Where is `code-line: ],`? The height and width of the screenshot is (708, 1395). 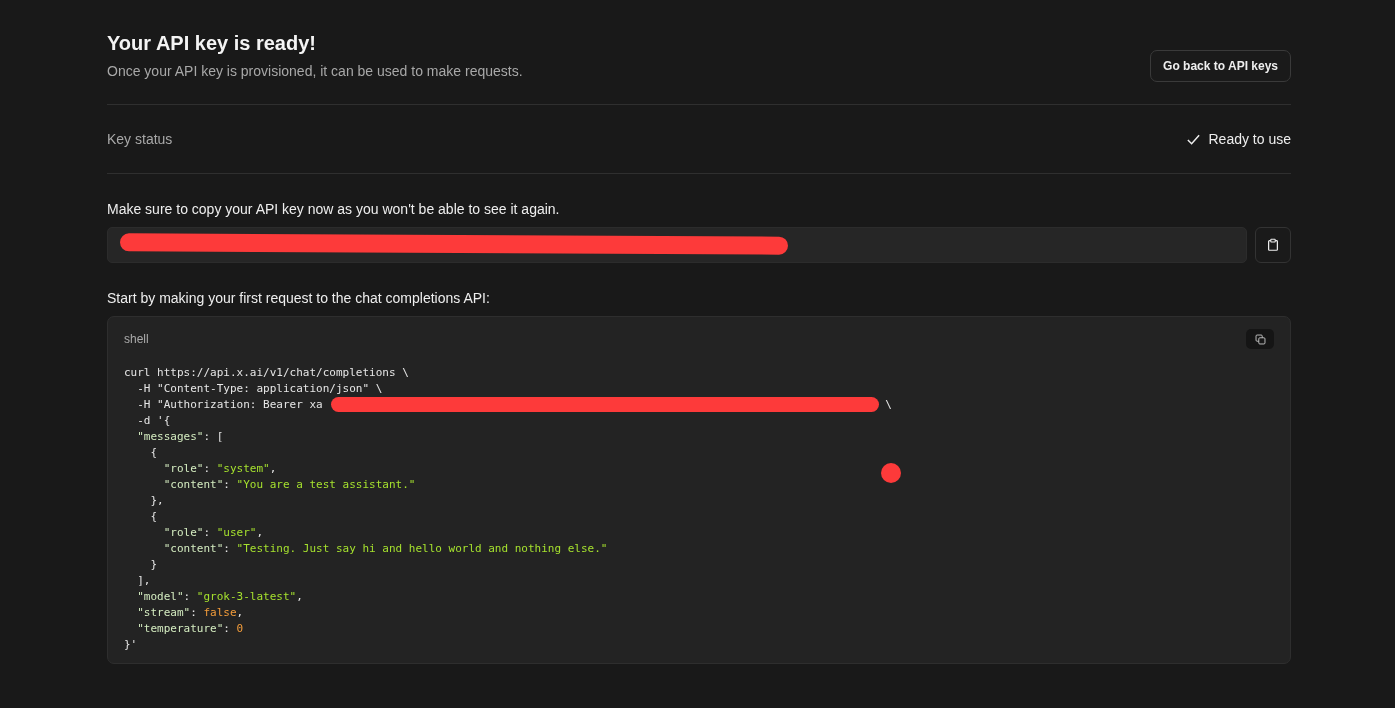 code-line: ], is located at coordinates (143, 581).